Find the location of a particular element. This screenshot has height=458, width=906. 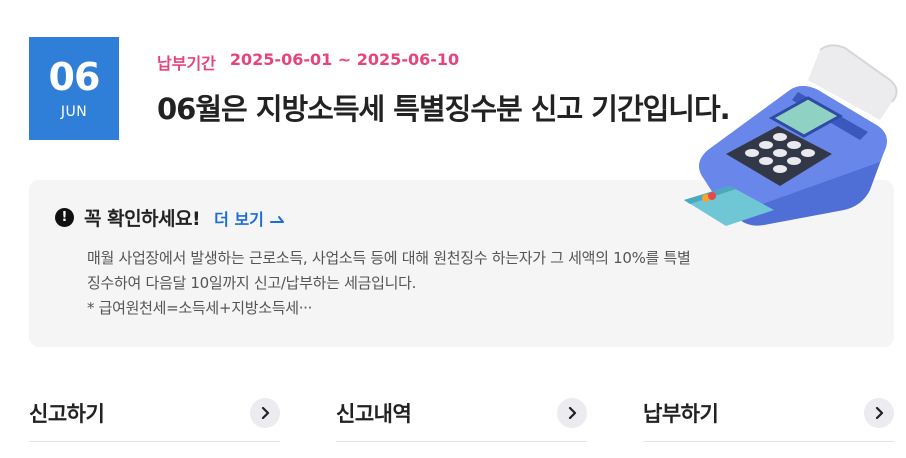

card-terminal-illustration is located at coordinates (791, 135).